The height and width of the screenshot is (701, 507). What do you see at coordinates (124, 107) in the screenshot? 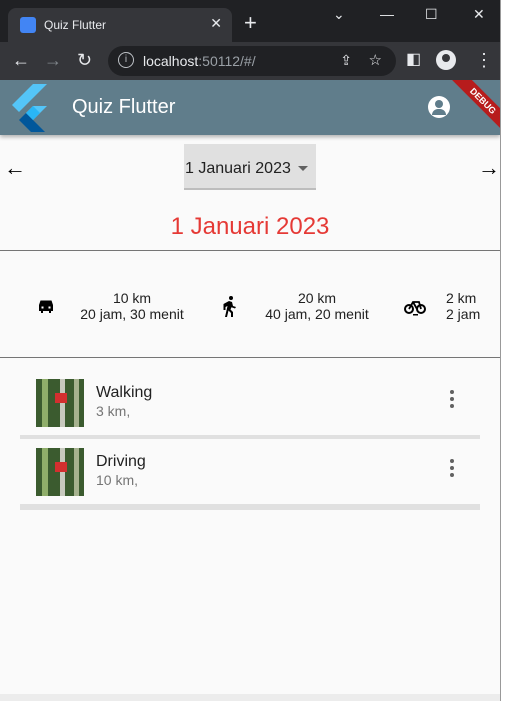
I see `app-title: Quiz Flutter` at bounding box center [124, 107].